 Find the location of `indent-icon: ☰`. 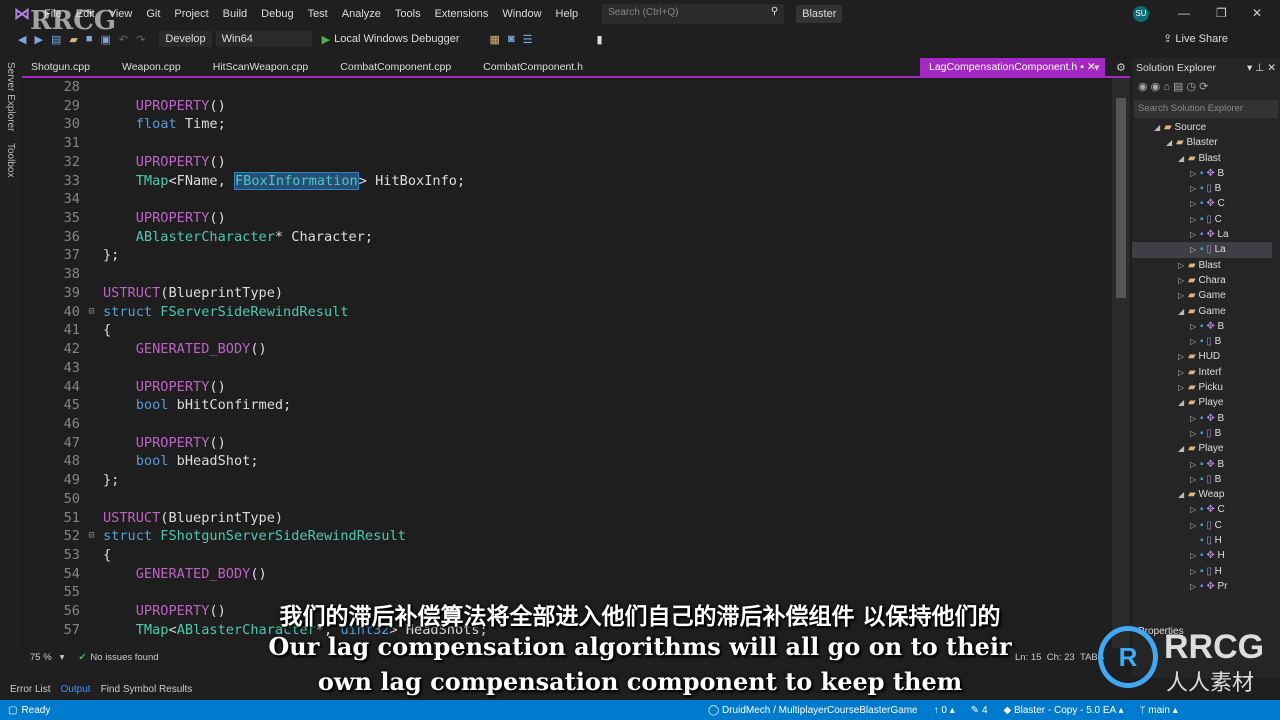

indent-icon: ☰ is located at coordinates (528, 39).